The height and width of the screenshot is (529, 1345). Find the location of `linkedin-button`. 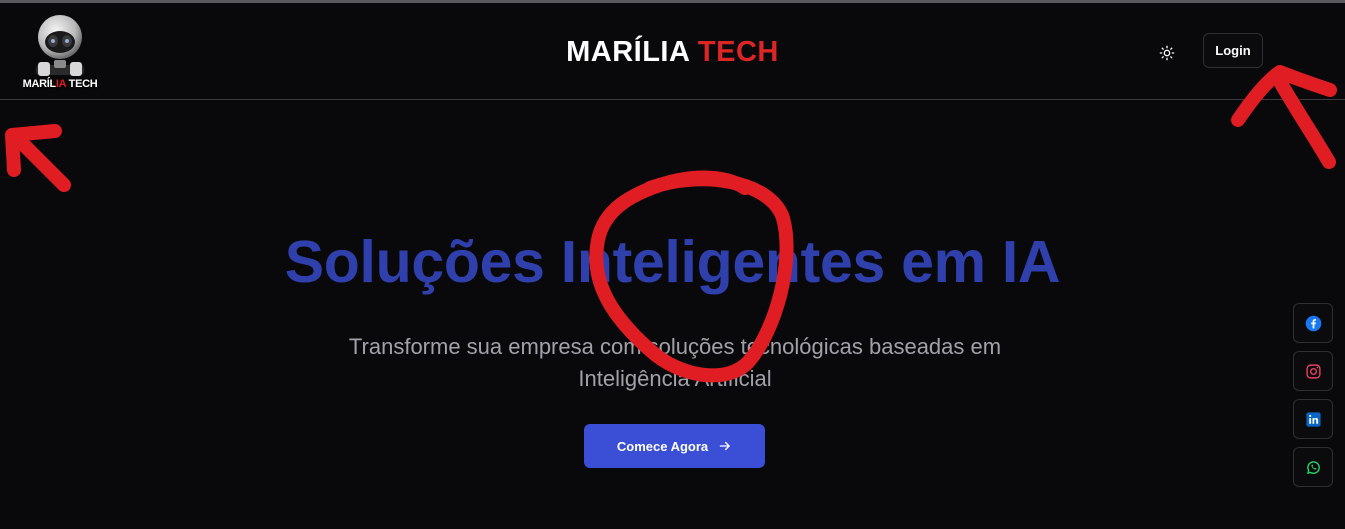

linkedin-button is located at coordinates (1313, 419).